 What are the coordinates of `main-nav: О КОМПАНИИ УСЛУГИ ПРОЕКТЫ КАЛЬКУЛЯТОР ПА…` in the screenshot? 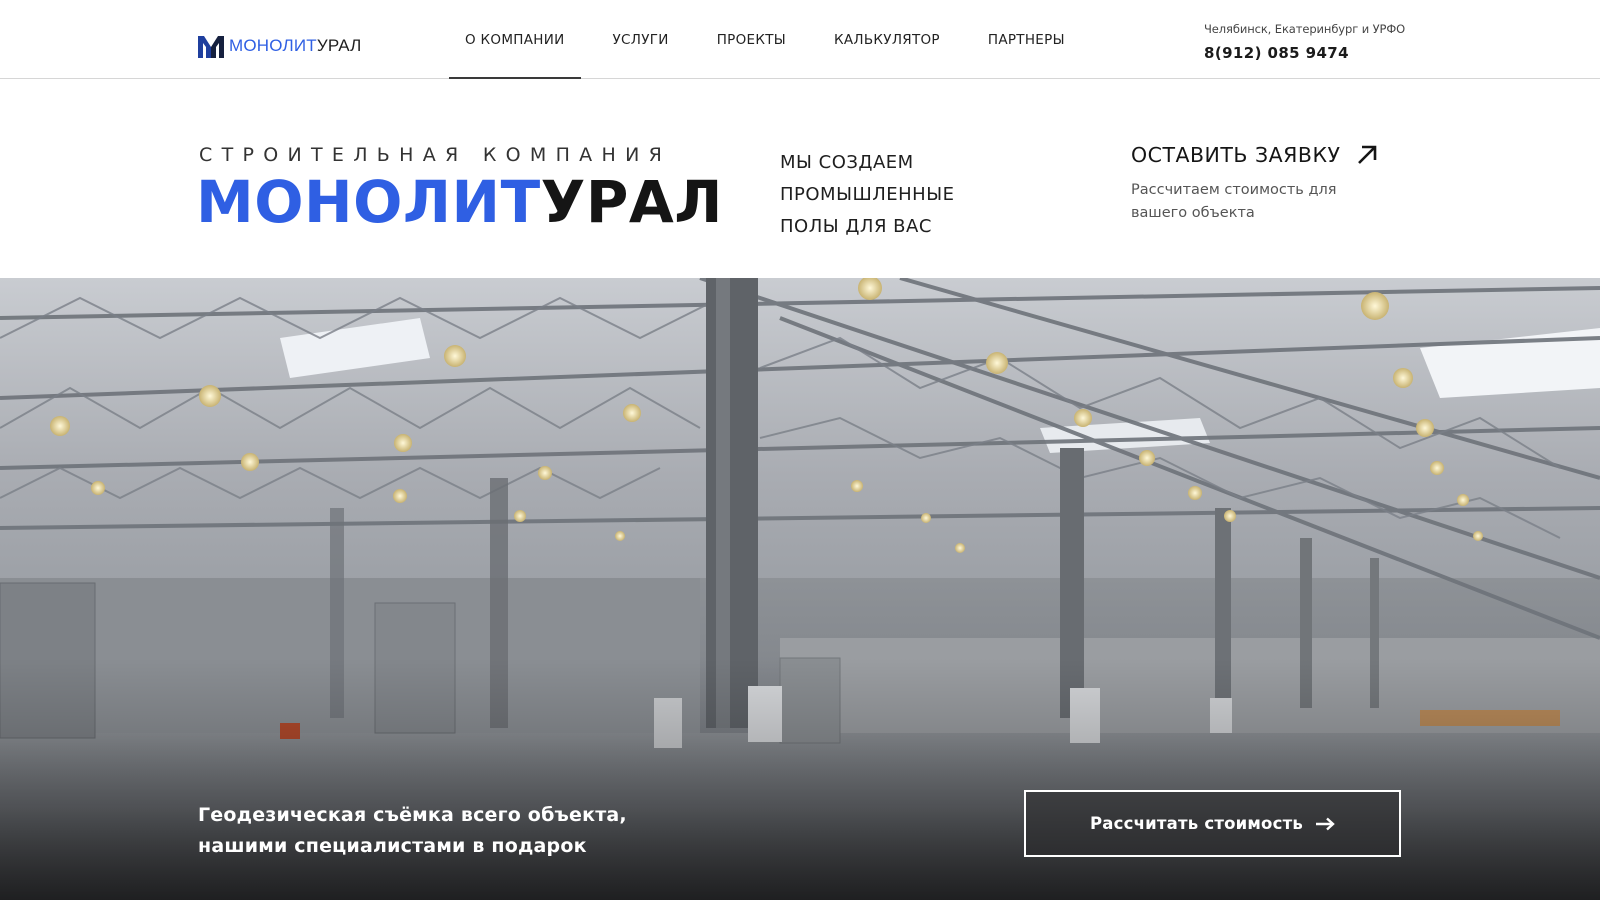 It's located at (765, 40).